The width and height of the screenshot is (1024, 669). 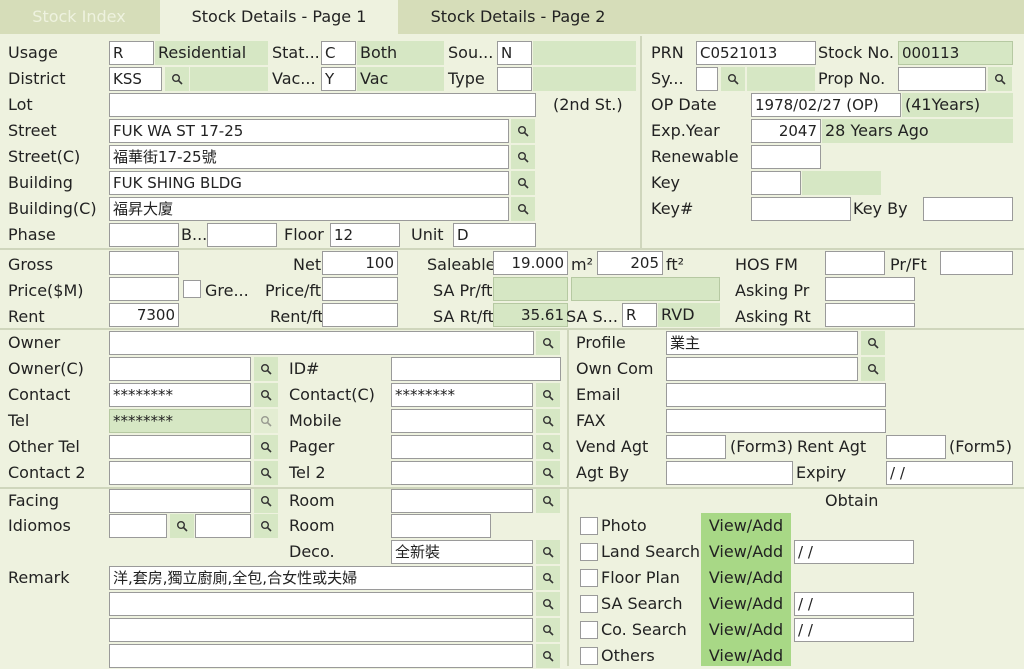 I want to click on profile-field: 業主, so click(x=762, y=343).